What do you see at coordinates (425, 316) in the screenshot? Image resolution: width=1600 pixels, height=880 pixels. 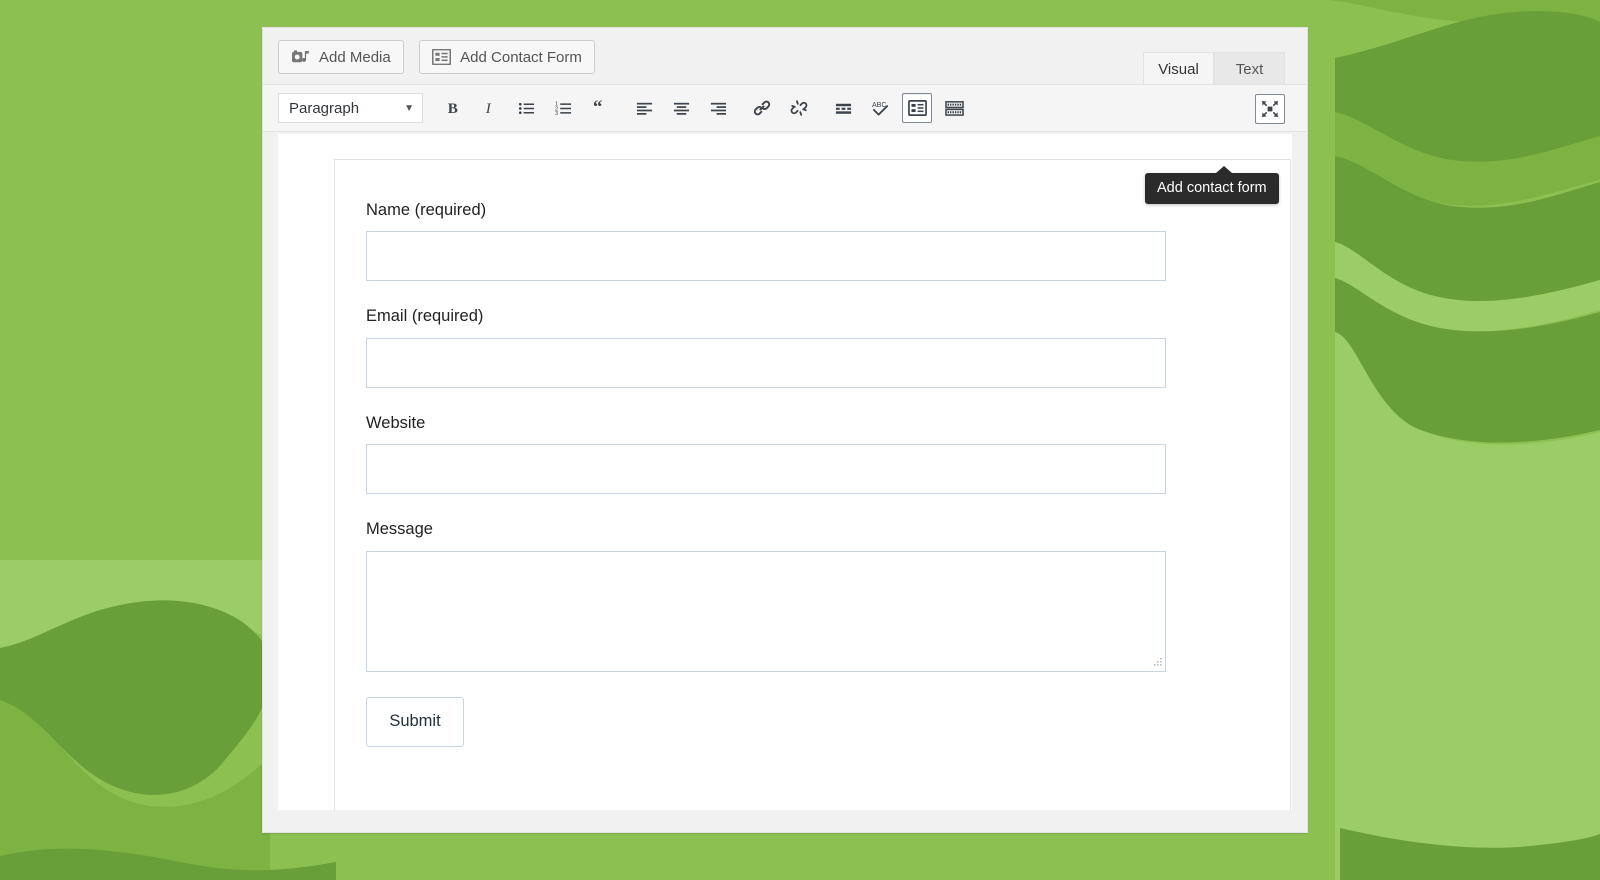 I see `email-field-label: Email (required)` at bounding box center [425, 316].